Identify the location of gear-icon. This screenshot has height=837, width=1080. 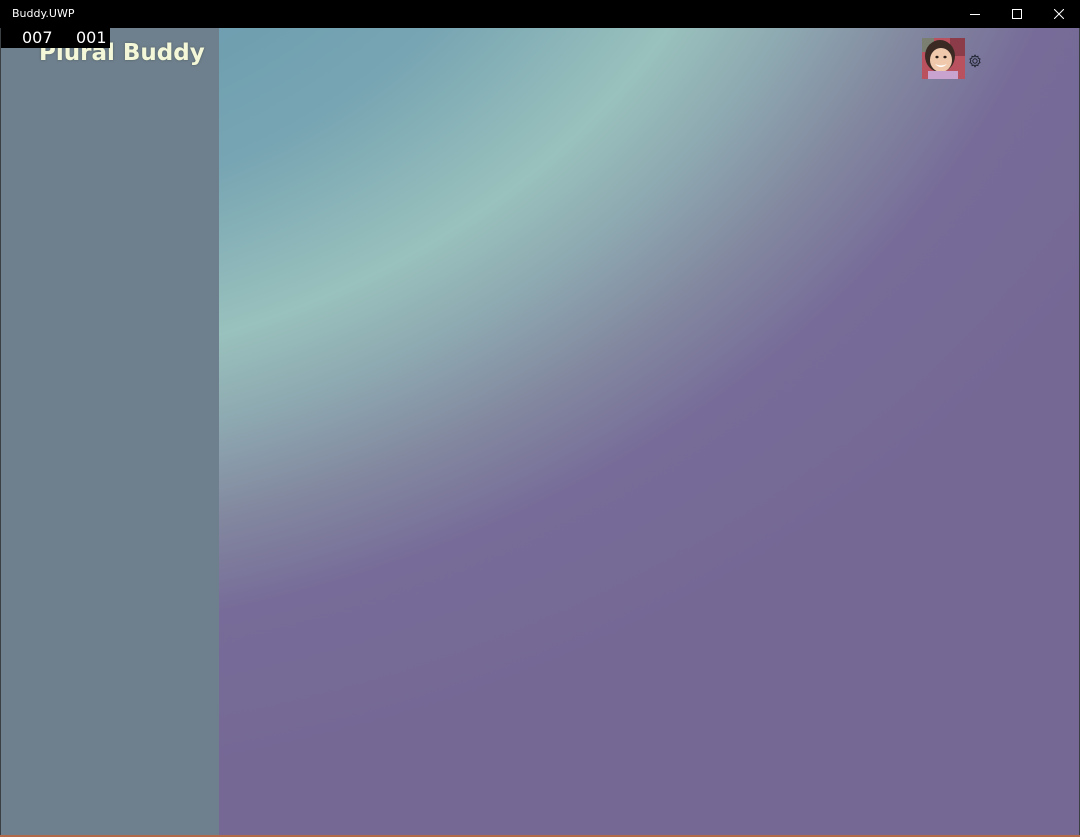
(975, 61).